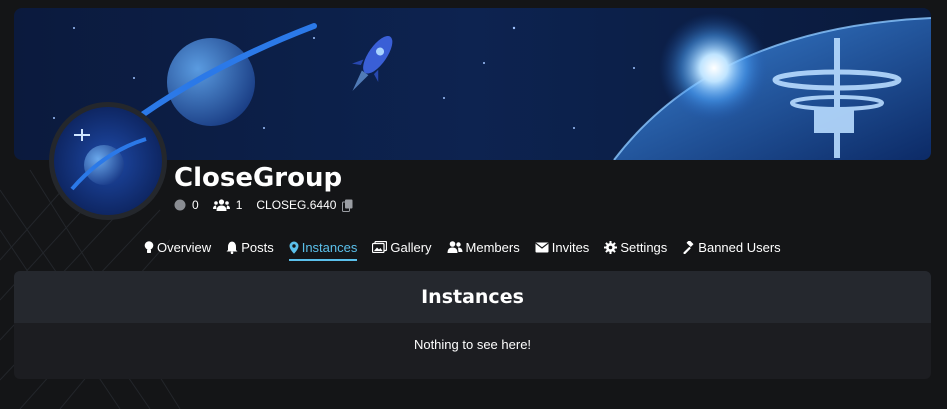  Describe the element at coordinates (184, 247) in the screenshot. I see `tab-overview-label: Overview` at that location.